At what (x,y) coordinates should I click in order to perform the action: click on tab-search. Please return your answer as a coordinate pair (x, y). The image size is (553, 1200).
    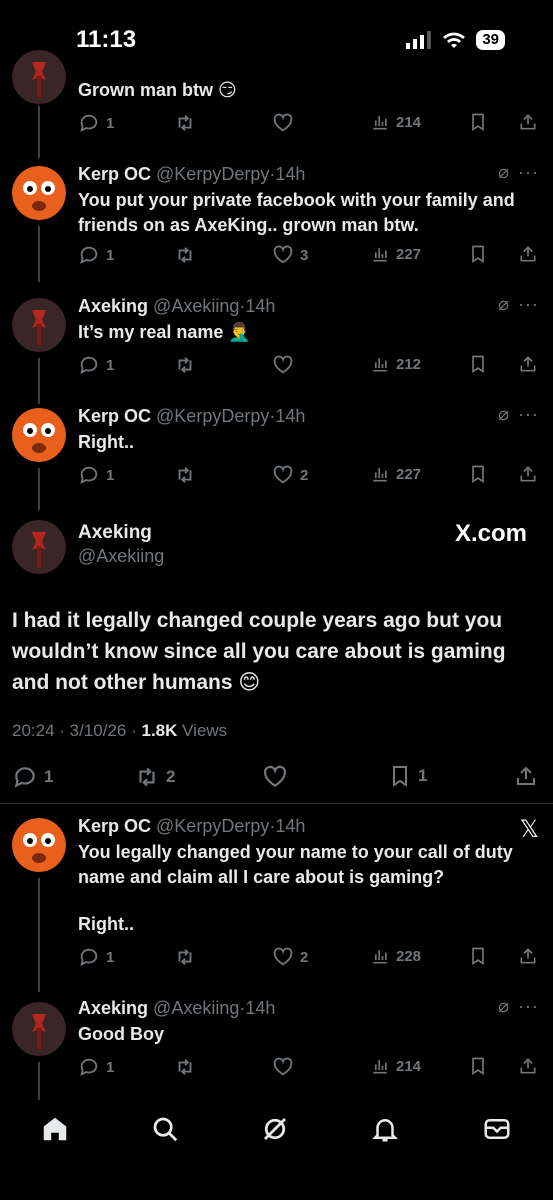
    Looking at the image, I should click on (165, 1131).